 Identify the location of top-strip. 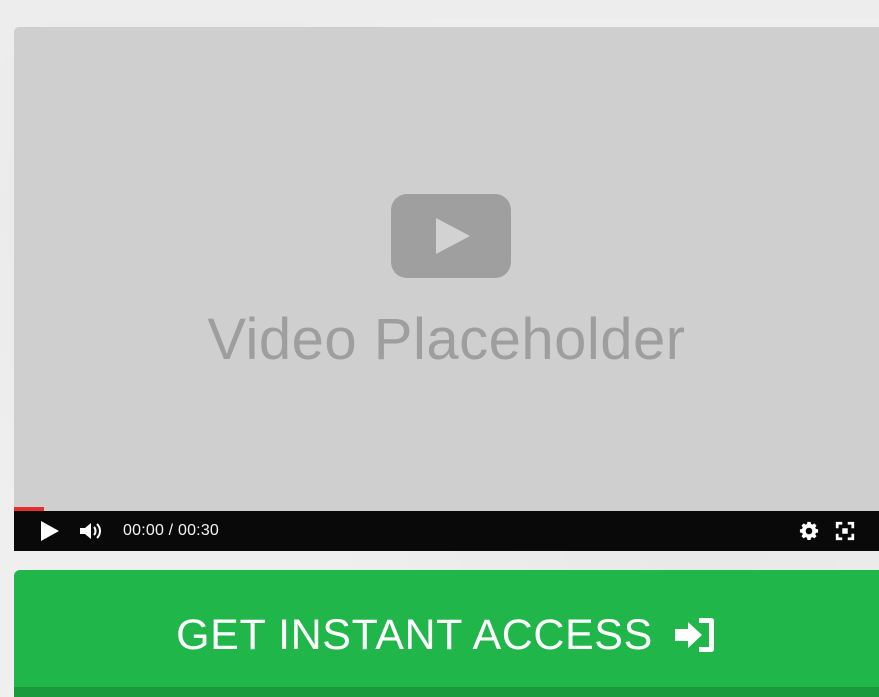
(439, 9).